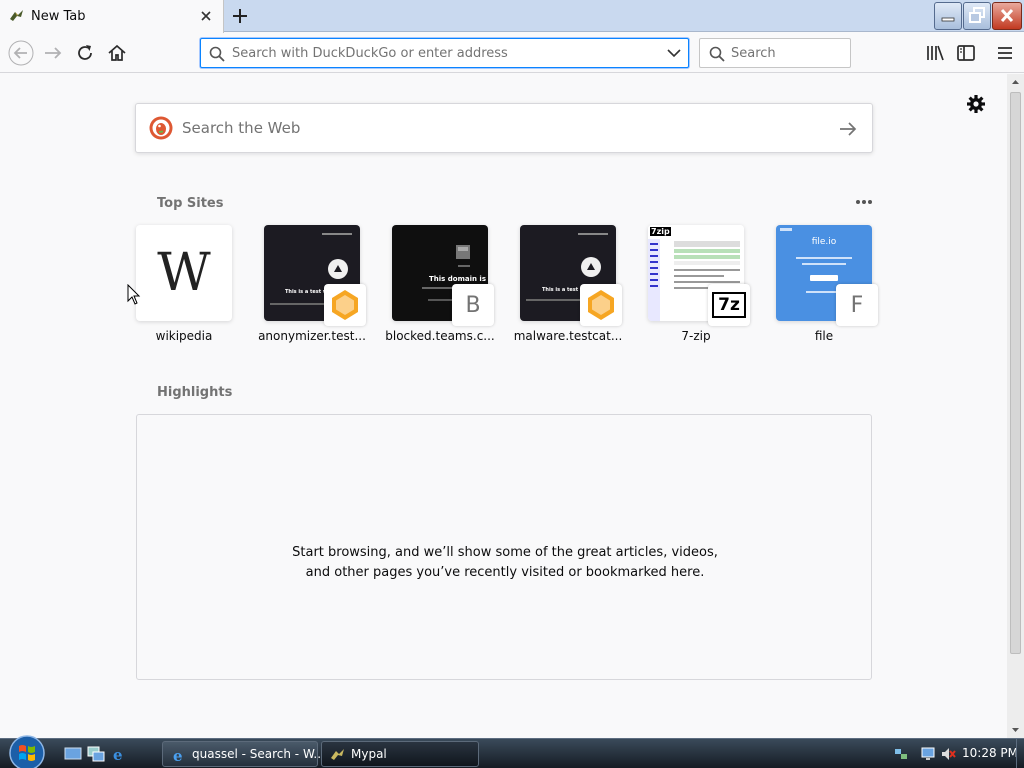  I want to click on site-thumbnail: W, so click(184, 273).